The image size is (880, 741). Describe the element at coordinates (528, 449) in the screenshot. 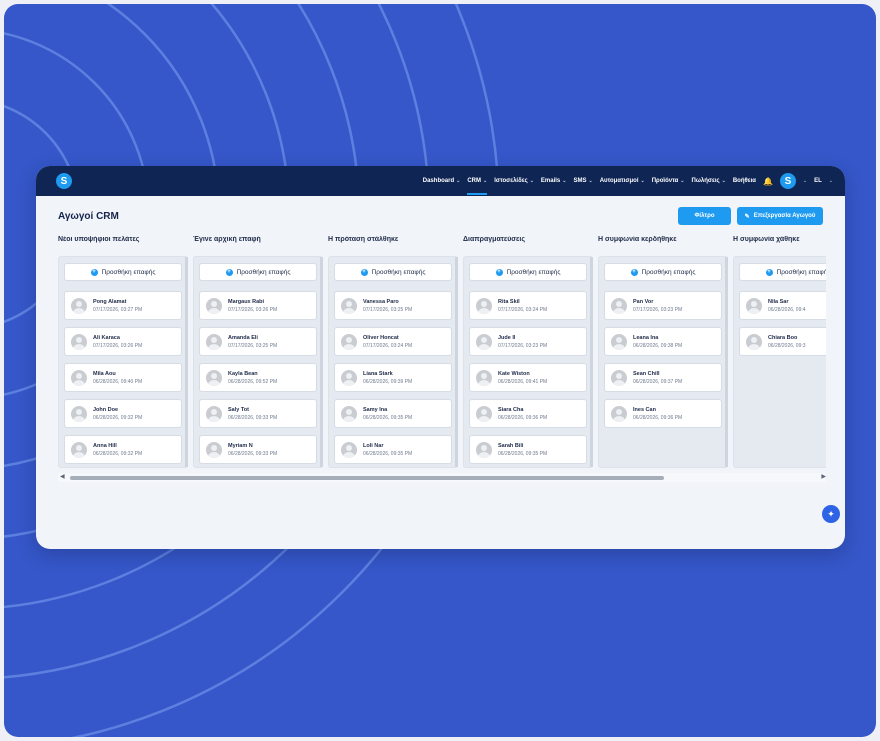

I see `contact-card: Sarah Bili 06/28/2026, 09:35 PM` at that location.